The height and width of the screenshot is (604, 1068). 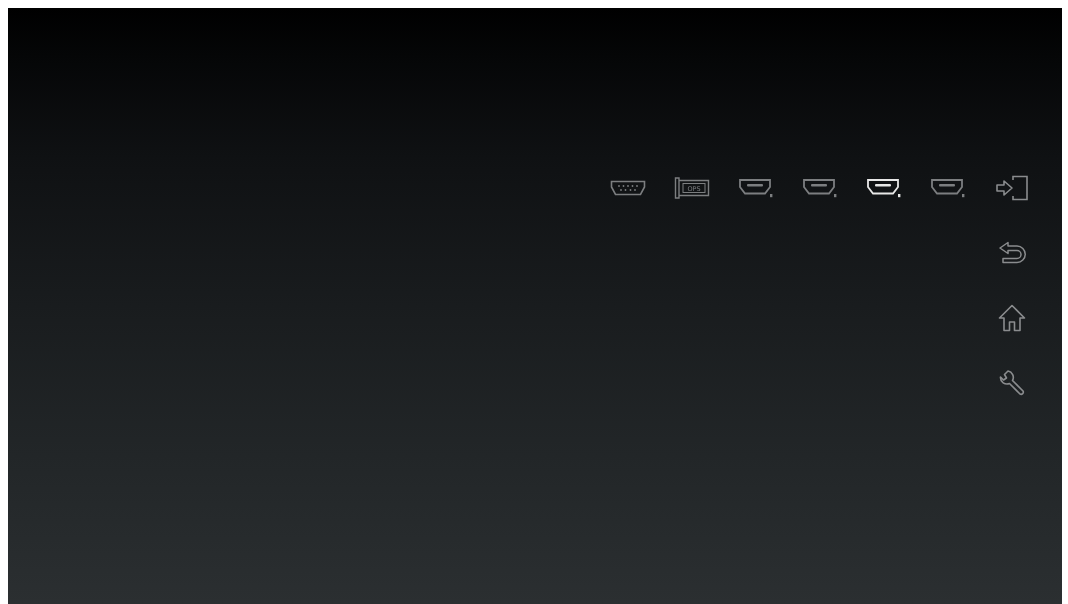 I want to click on input-source-icon, so click(x=1012, y=188).